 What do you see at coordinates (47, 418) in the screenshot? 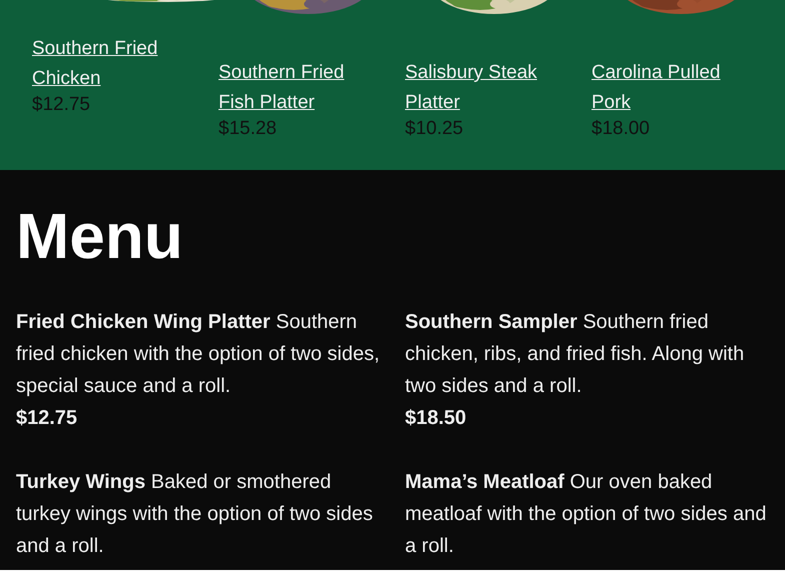
I see `menu-item-price: $12.75` at bounding box center [47, 418].